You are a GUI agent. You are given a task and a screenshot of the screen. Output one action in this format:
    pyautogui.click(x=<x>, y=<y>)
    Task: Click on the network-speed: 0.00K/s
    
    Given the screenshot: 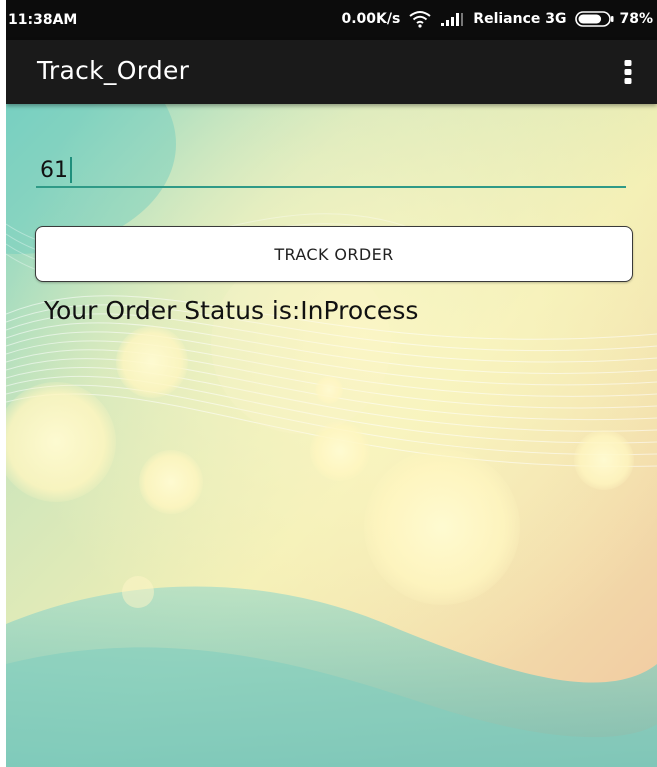 What is the action you would take?
    pyautogui.click(x=371, y=19)
    